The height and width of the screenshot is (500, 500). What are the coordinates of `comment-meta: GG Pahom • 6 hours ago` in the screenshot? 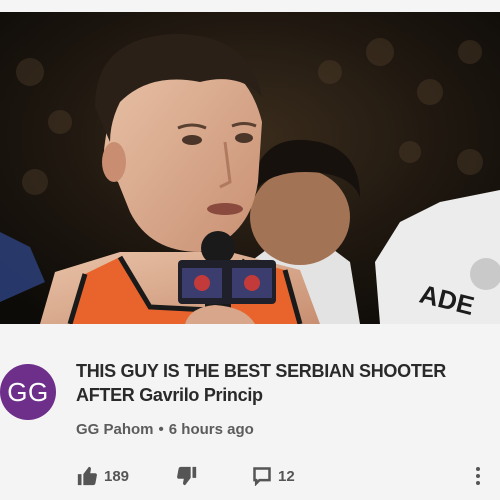 It's located at (165, 429).